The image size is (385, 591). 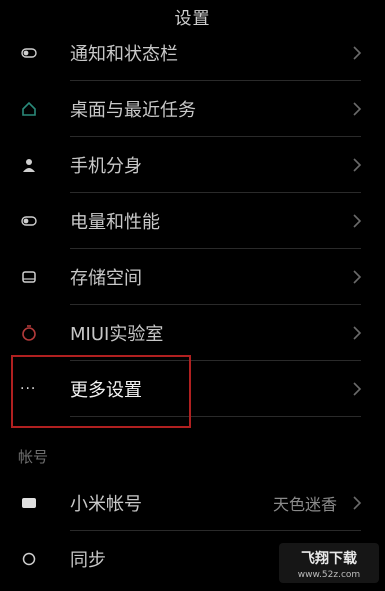 What do you see at coordinates (29, 221) in the screenshot?
I see `battery-icon` at bounding box center [29, 221].